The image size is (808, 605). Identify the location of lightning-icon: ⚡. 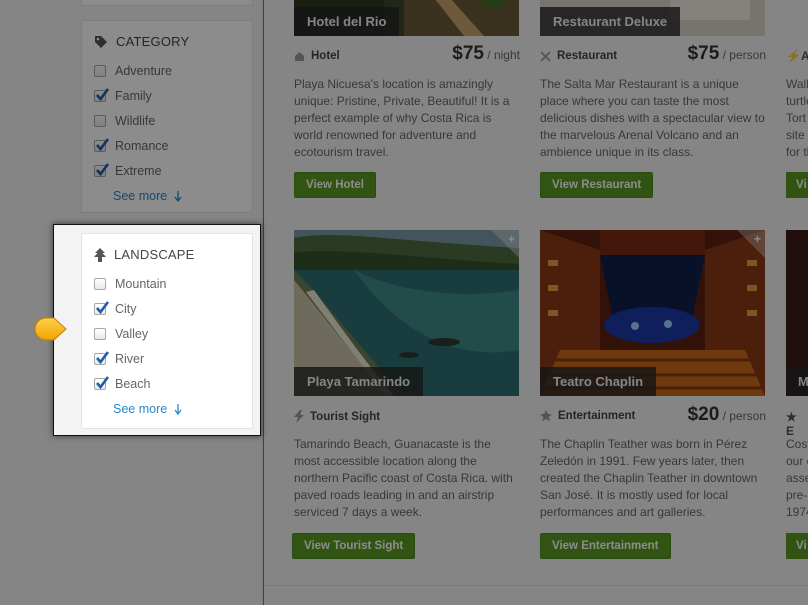
(793, 56).